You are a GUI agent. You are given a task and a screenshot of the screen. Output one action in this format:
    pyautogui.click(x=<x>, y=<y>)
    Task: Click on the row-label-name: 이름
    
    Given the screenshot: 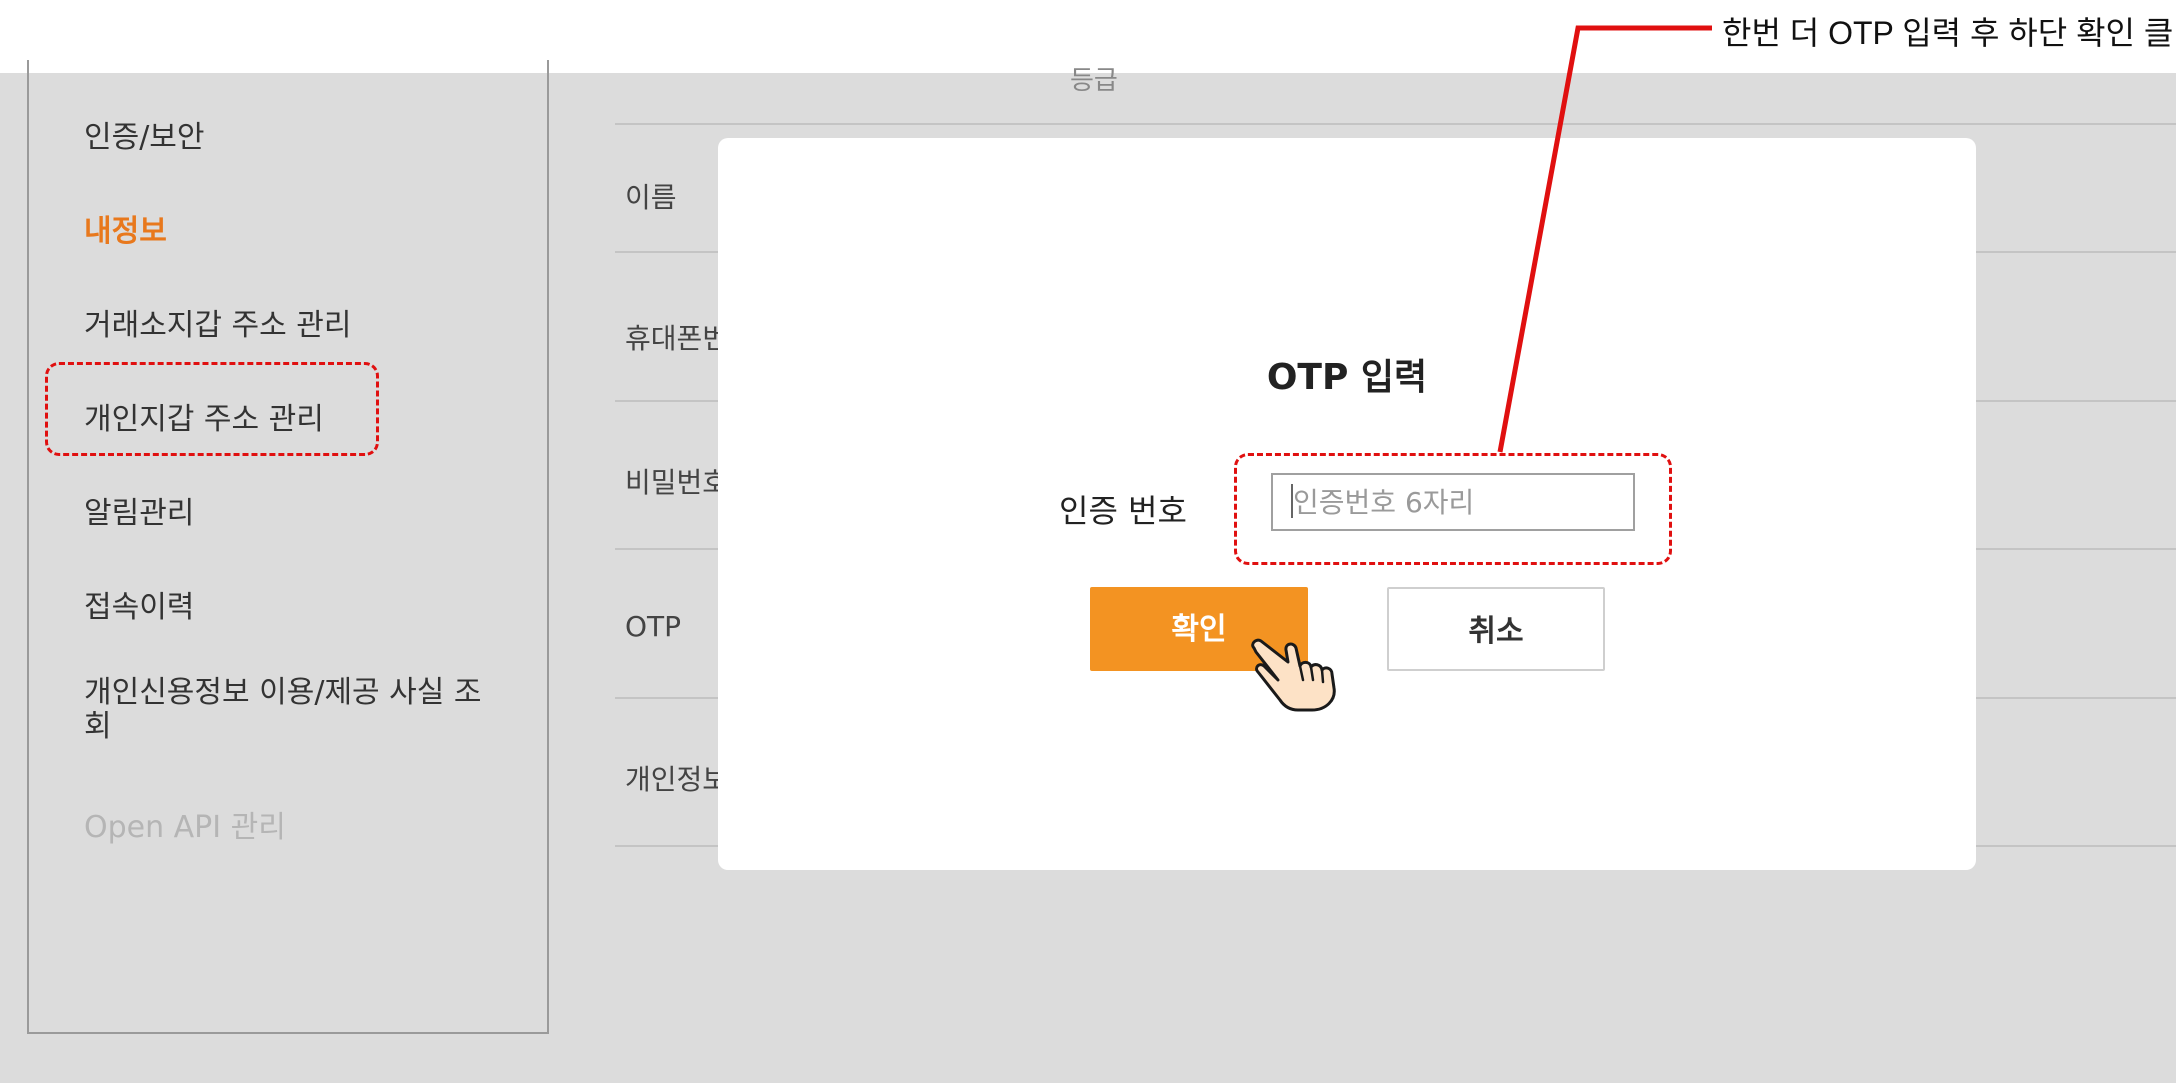 What is the action you would take?
    pyautogui.click(x=651, y=197)
    